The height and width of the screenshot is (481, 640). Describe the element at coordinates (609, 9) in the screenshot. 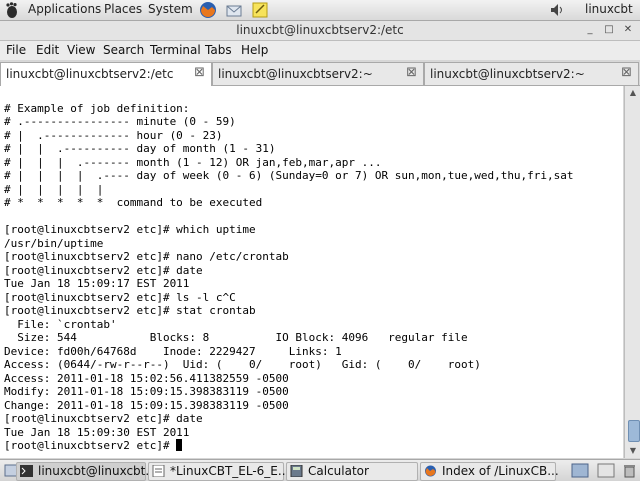

I see `user-name: linuxcbt` at that location.